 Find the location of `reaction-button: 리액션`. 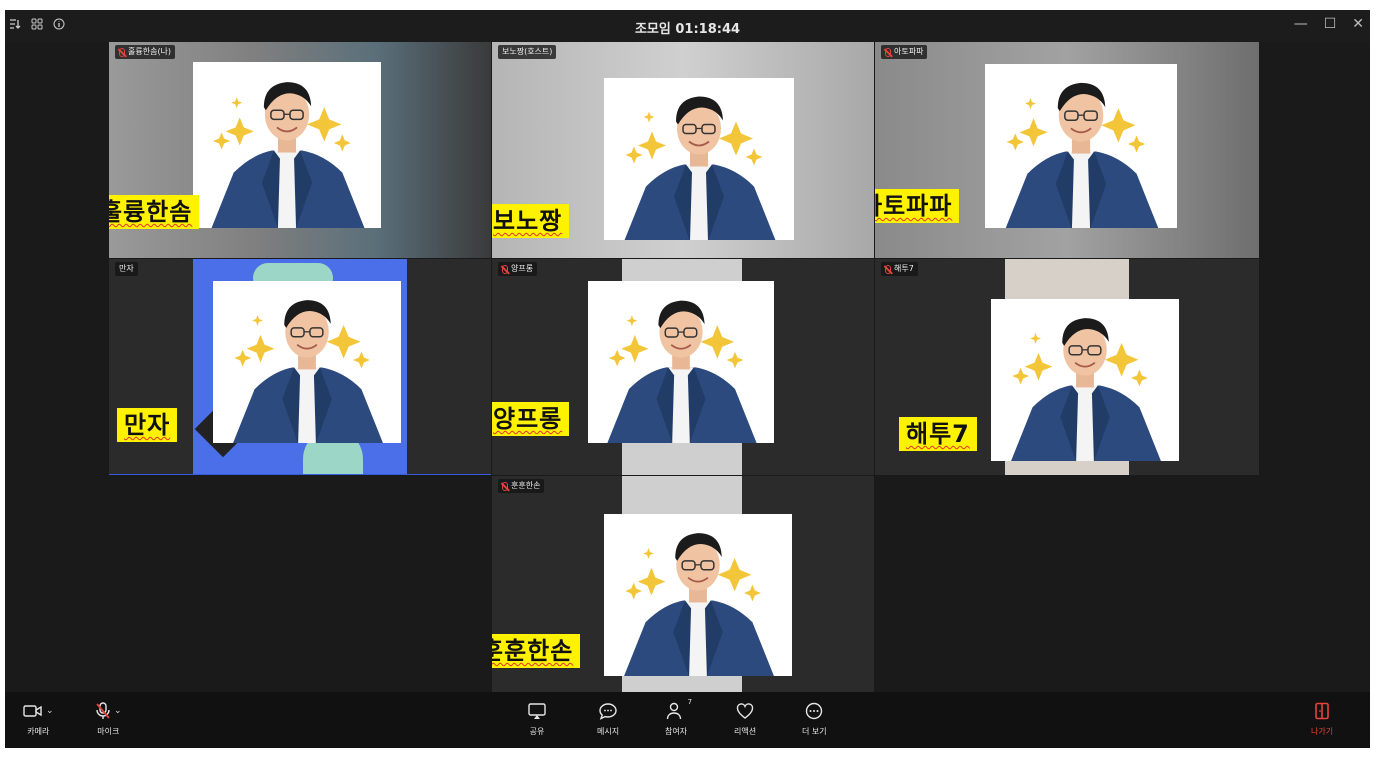

reaction-button: 리액션 is located at coordinates (745, 718).